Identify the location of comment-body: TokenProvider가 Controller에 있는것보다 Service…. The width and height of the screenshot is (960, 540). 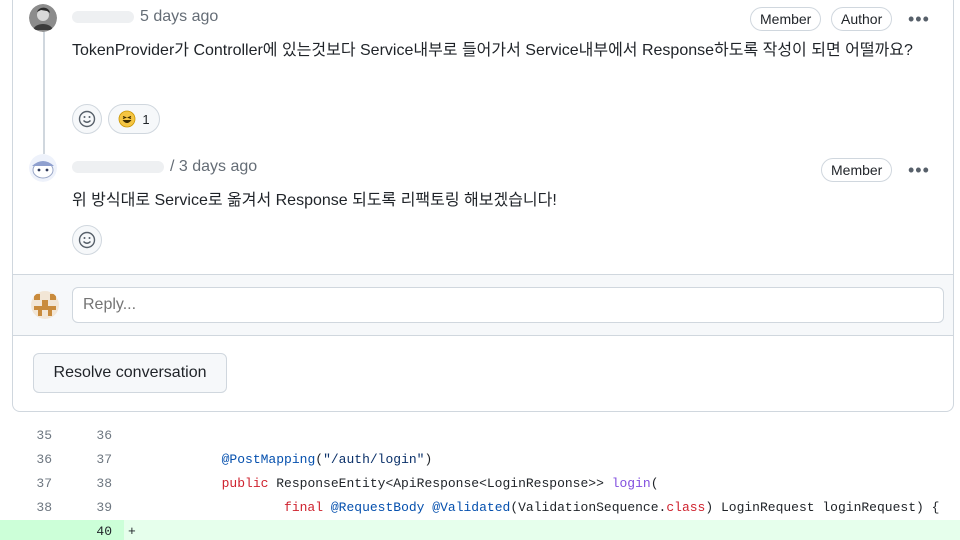
(492, 50).